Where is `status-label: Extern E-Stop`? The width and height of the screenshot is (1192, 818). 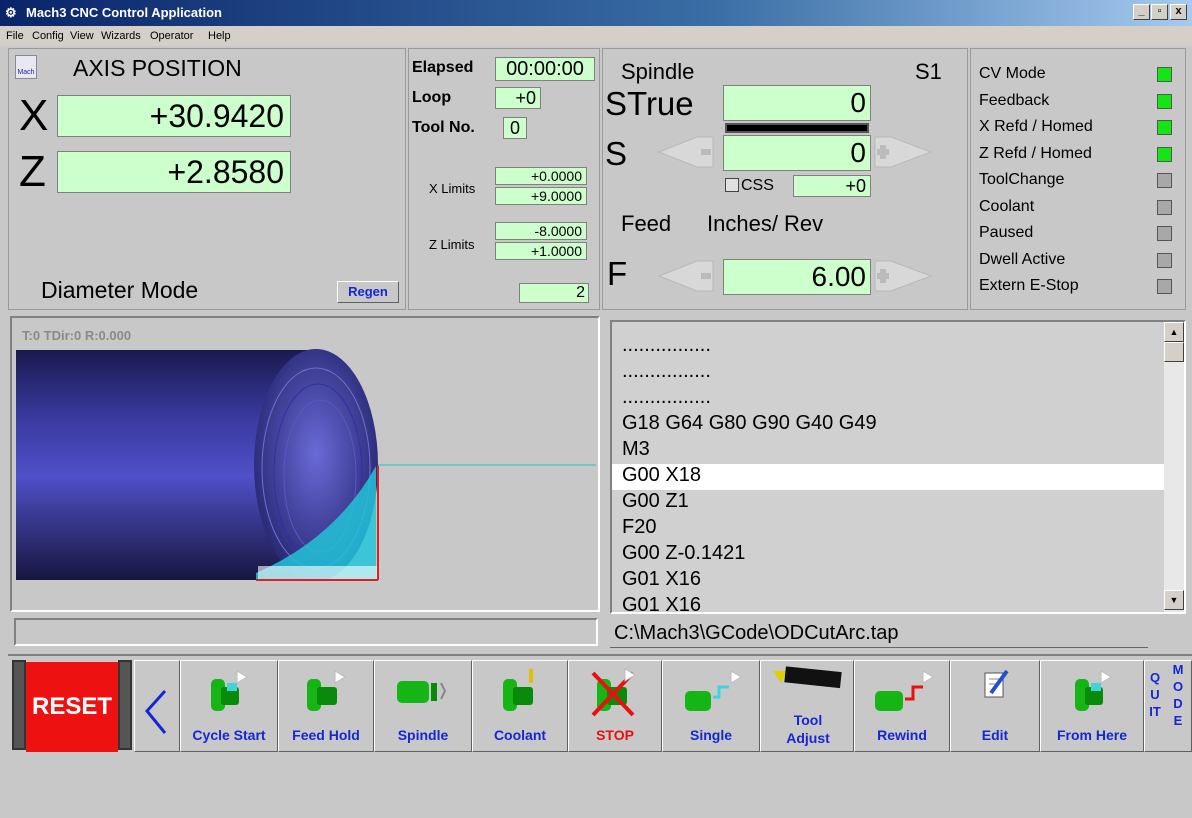
status-label: Extern E-Stop is located at coordinates (1029, 285).